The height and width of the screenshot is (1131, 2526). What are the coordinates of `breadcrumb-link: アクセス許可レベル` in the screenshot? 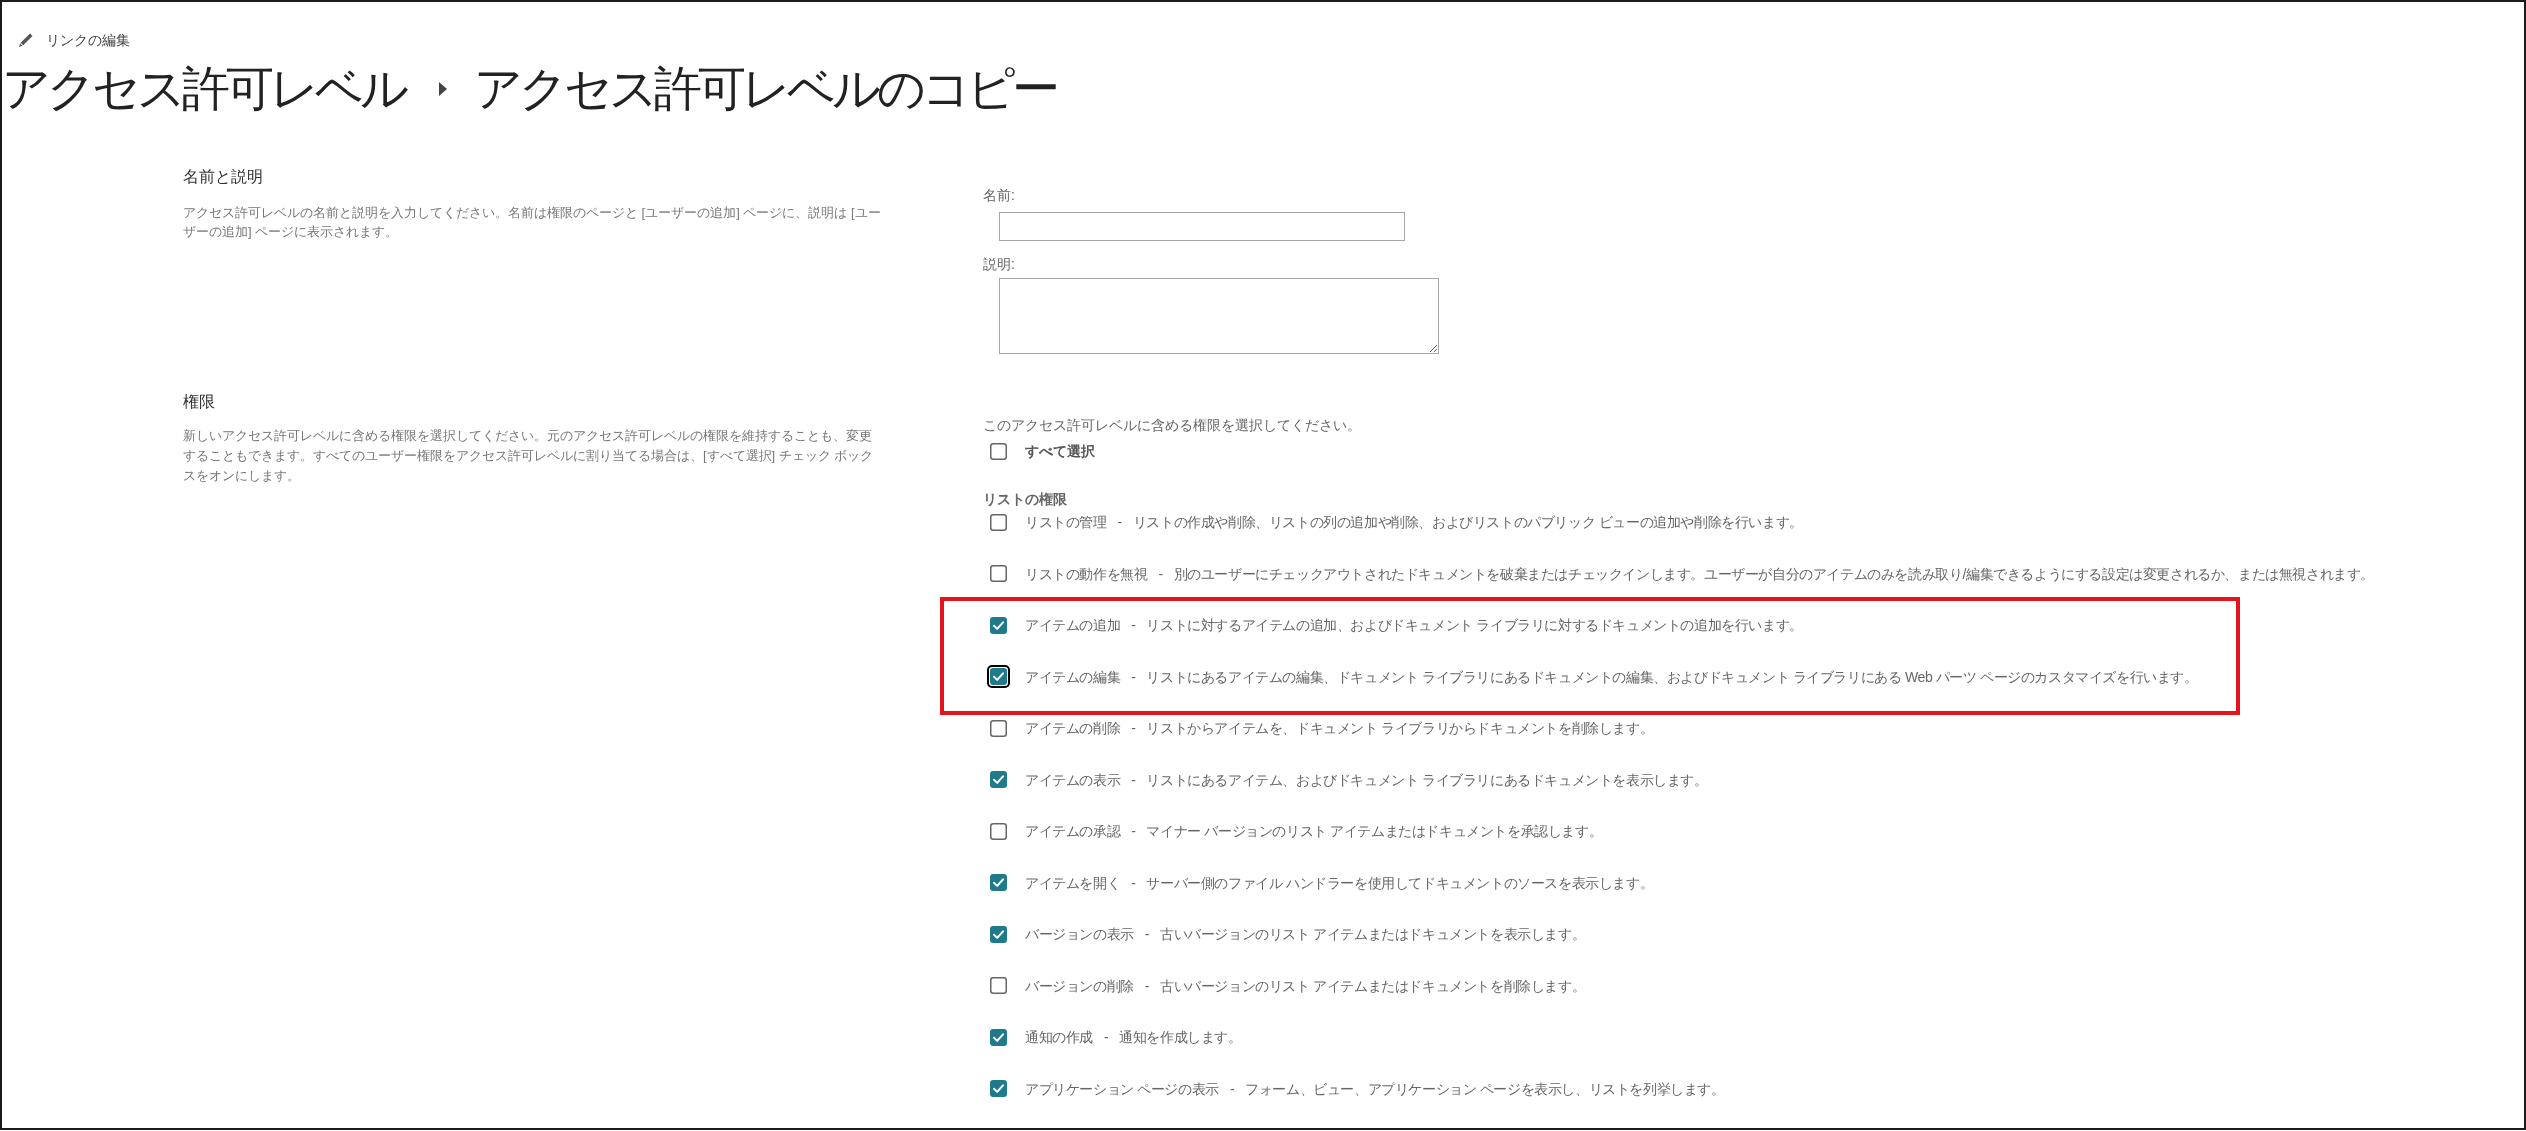 It's located at (203, 89).